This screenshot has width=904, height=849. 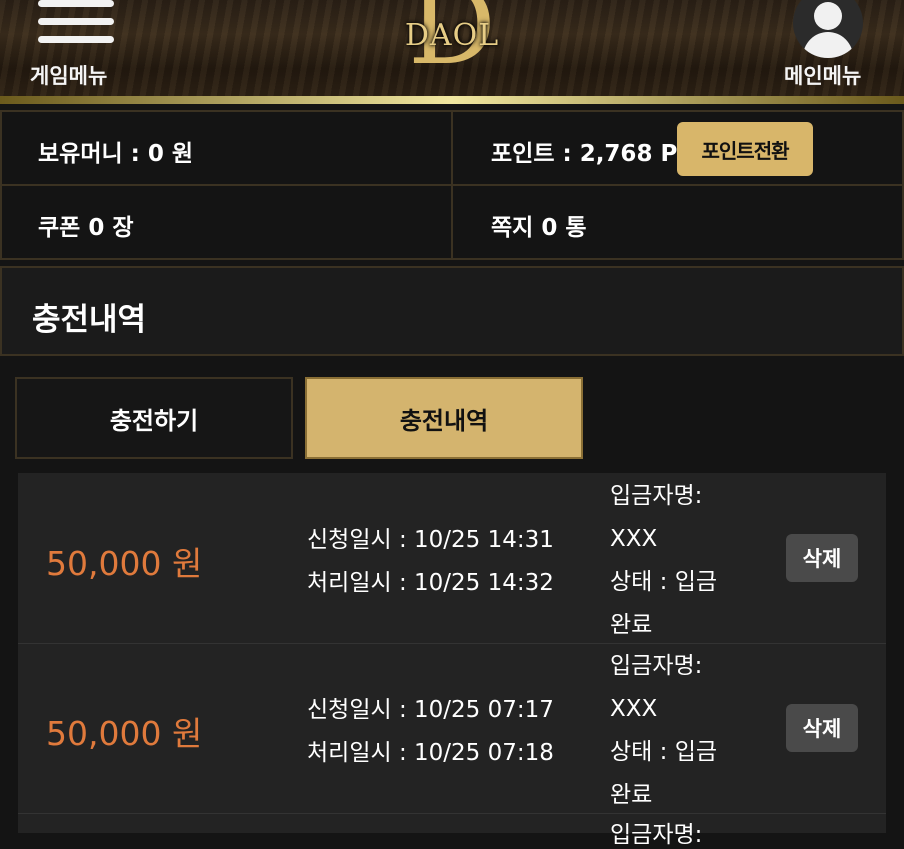 What do you see at coordinates (116, 154) in the screenshot?
I see `money-balance: 보유머니 : 0 원` at bounding box center [116, 154].